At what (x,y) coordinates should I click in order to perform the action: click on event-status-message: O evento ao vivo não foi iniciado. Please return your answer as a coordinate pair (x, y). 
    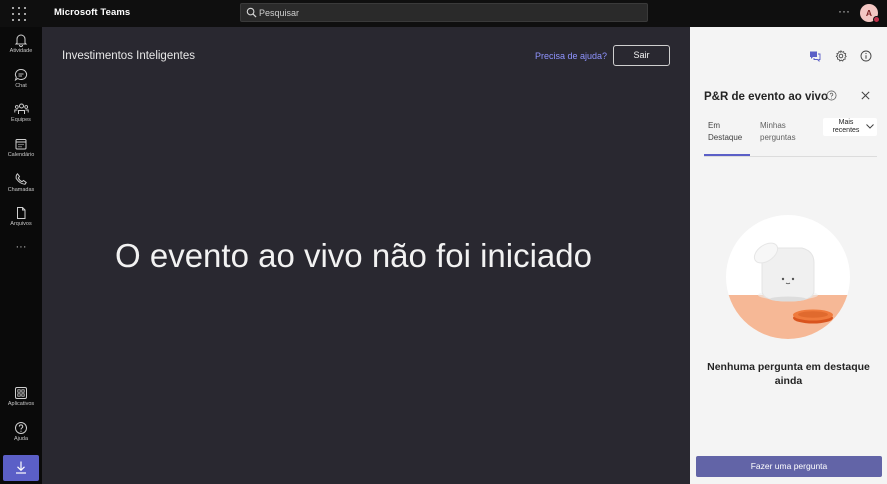
    Looking at the image, I should click on (353, 255).